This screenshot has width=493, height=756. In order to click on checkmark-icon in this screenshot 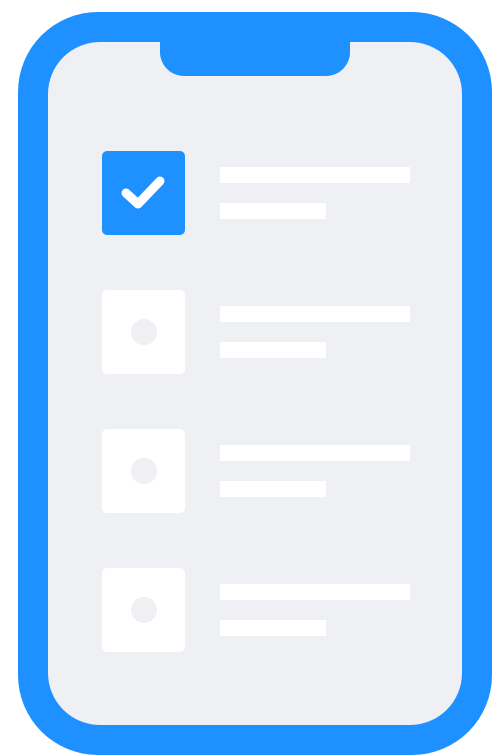, I will do `click(143, 192)`.